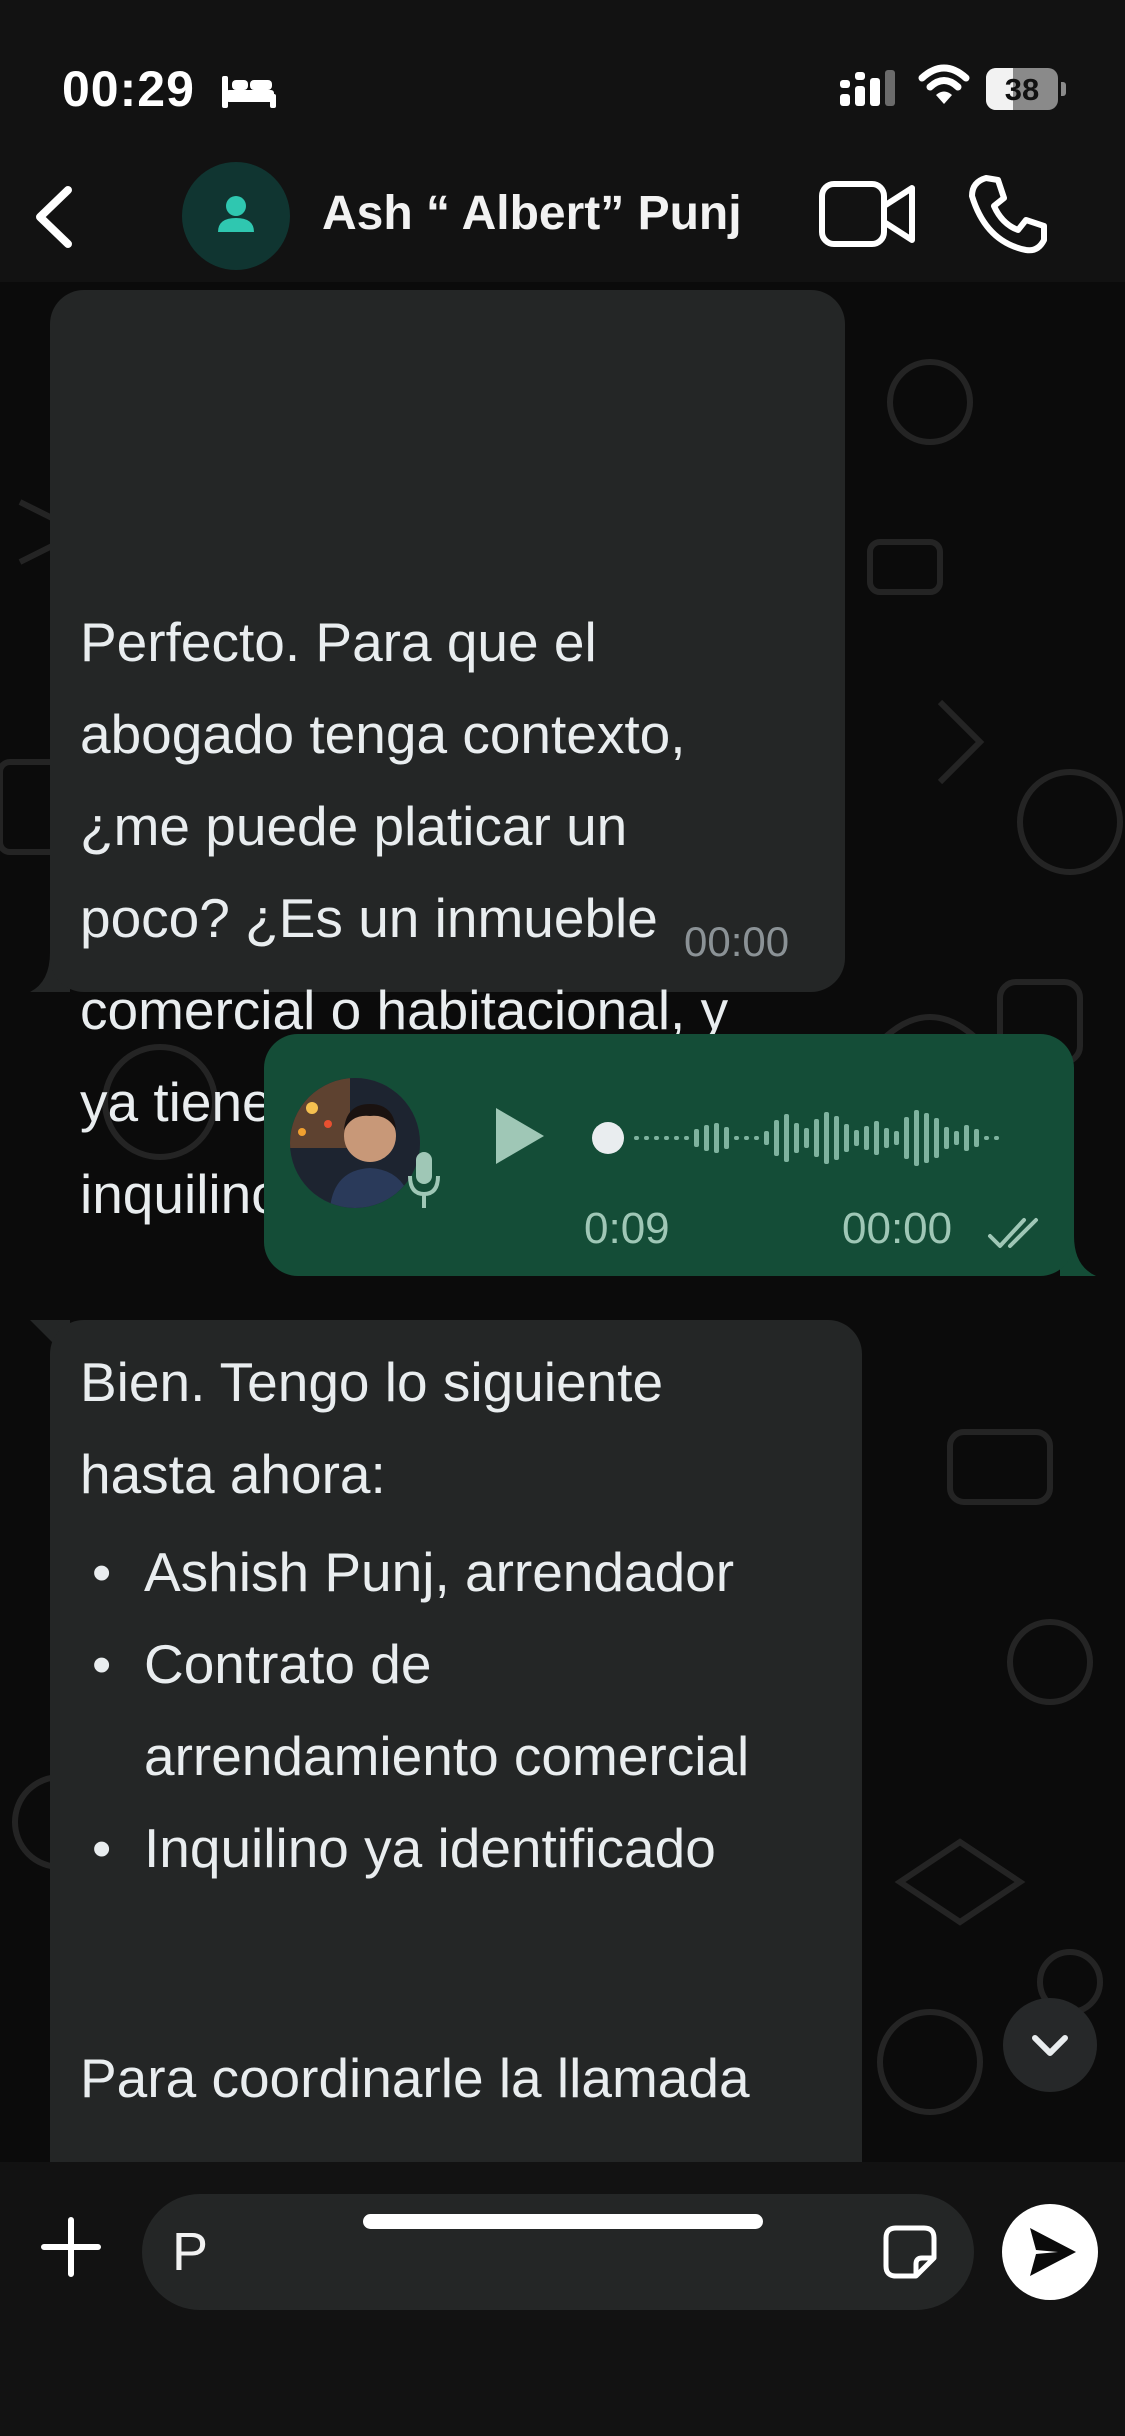  I want to click on phone-icon, so click(1008, 214).